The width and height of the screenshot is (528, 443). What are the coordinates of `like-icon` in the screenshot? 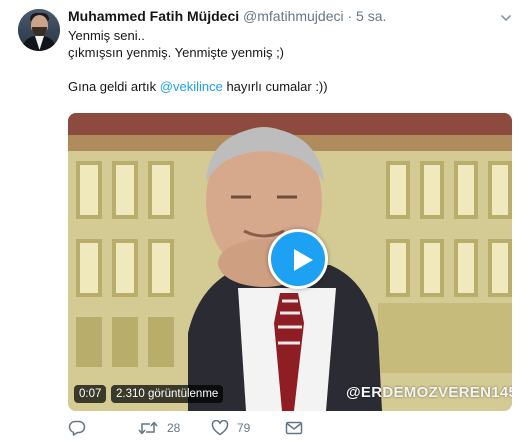 It's located at (220, 428).